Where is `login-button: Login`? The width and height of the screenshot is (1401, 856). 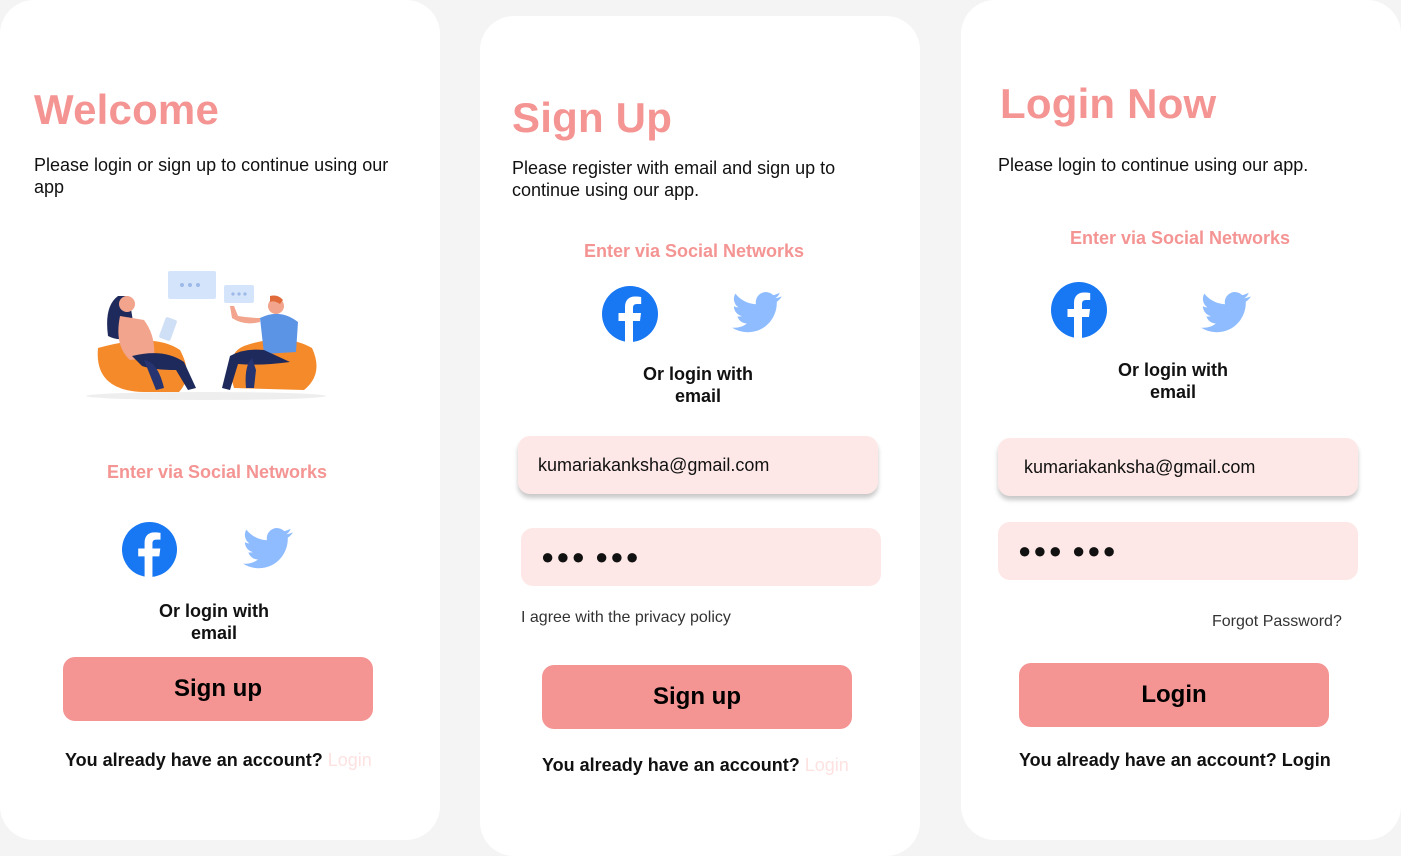
login-button: Login is located at coordinates (1174, 695).